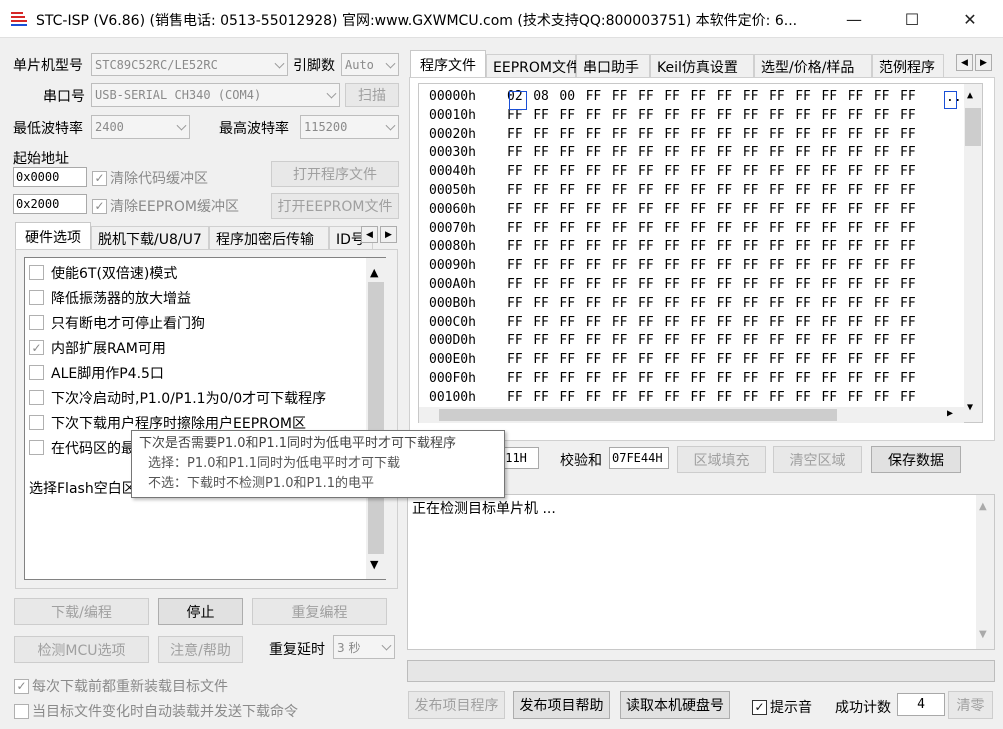 The width and height of the screenshot is (1003, 729). What do you see at coordinates (448, 64) in the screenshot?
I see `tab-program-file: 程序文件` at bounding box center [448, 64].